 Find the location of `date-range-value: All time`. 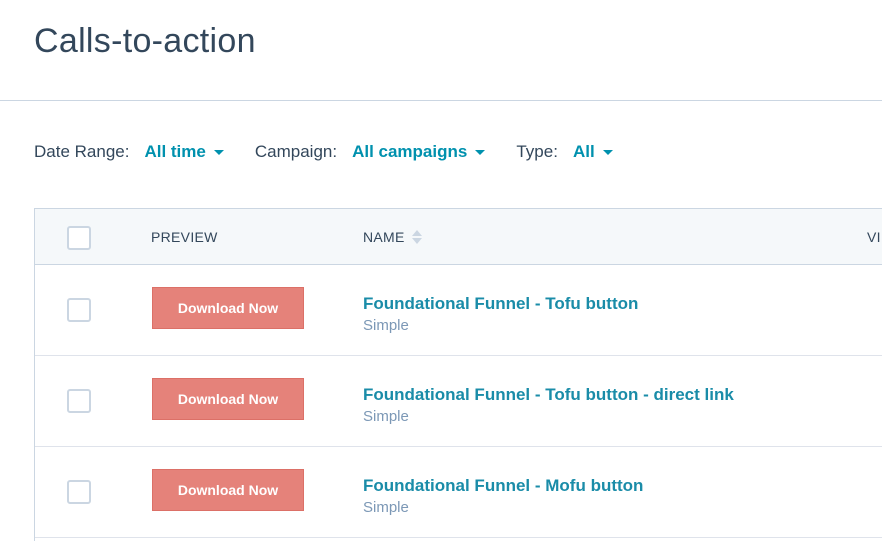

date-range-value: All time is located at coordinates (175, 151).